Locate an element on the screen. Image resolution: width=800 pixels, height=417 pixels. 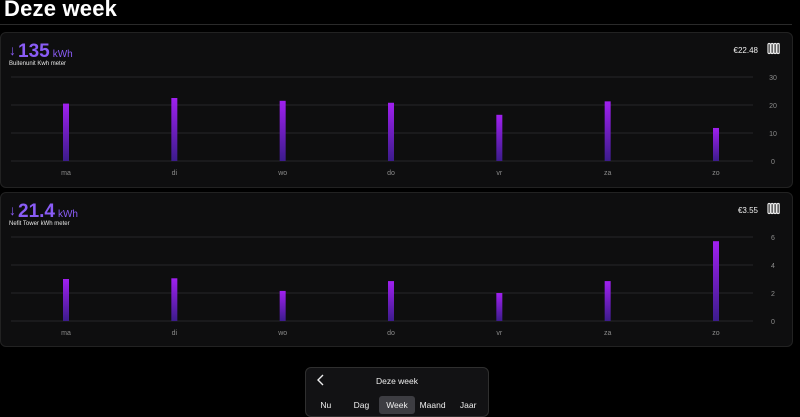
tab-maand: Maand is located at coordinates (433, 405).